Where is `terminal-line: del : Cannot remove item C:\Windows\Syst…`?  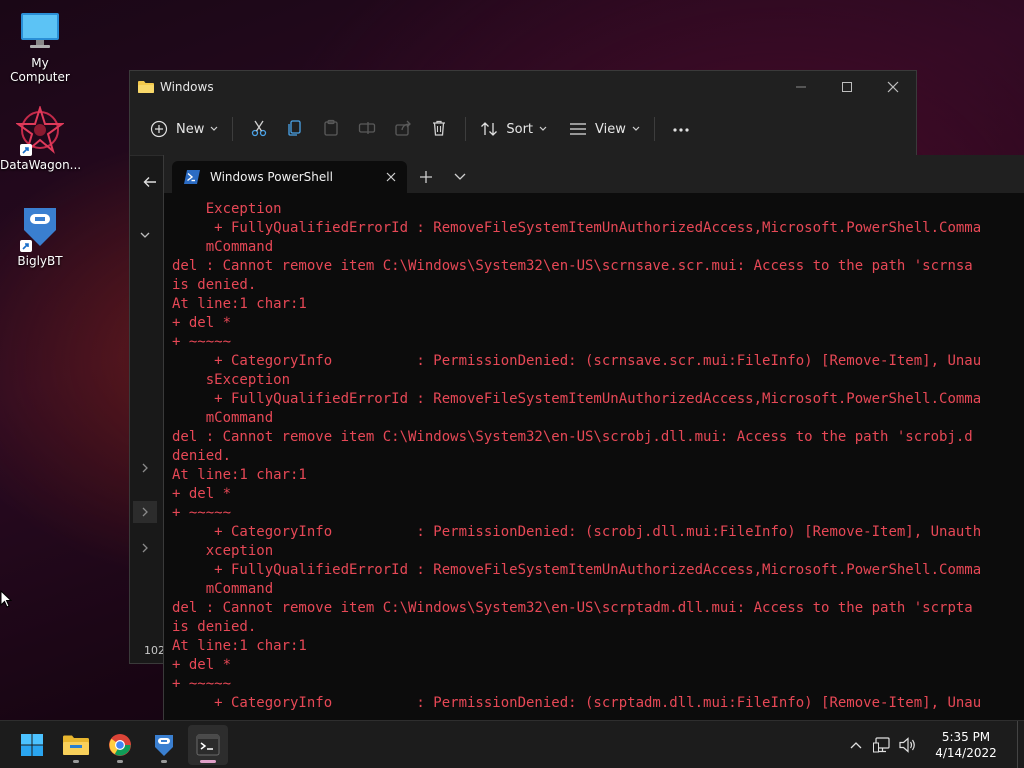 terminal-line: del : Cannot remove item C:\Windows\Syst… is located at coordinates (572, 437).